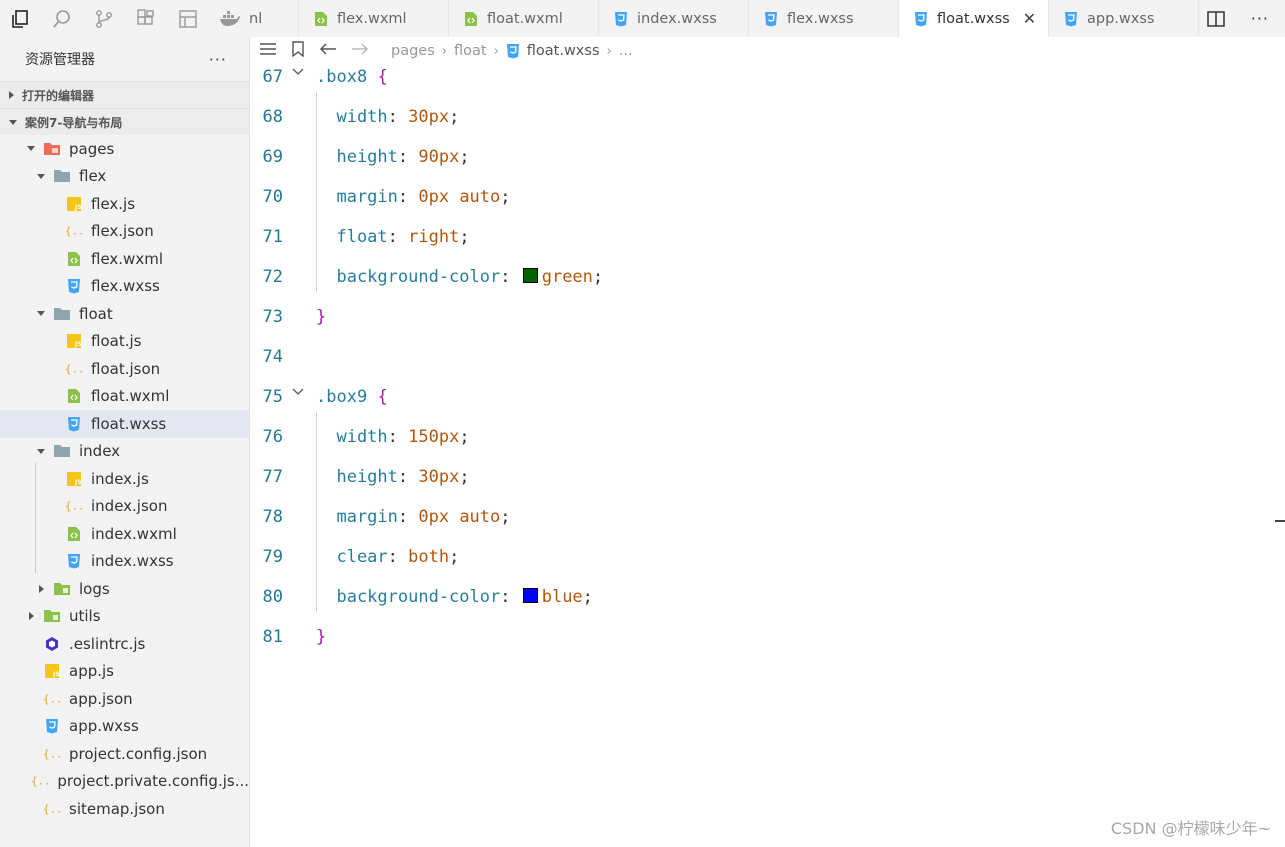 Image resolution: width=1285 pixels, height=847 pixels. What do you see at coordinates (124, 562) in the screenshot?
I see `tree-file: index.wxss` at bounding box center [124, 562].